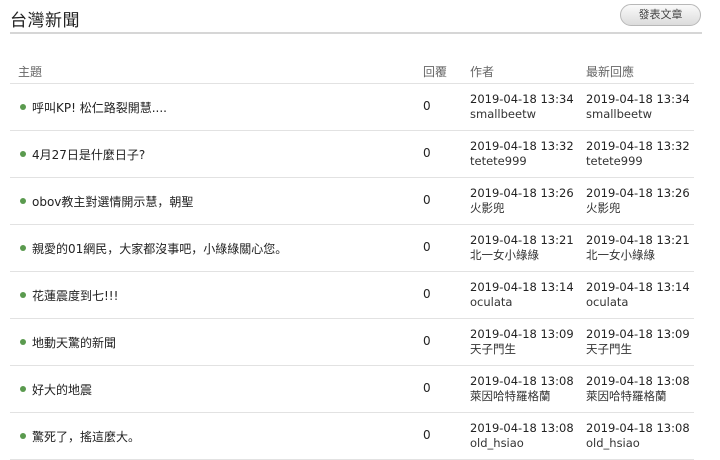 The height and width of the screenshot is (460, 720). I want to click on latest-cell: 2019-04-18 13:08 萊因哈特羅格蘭, so click(638, 389).